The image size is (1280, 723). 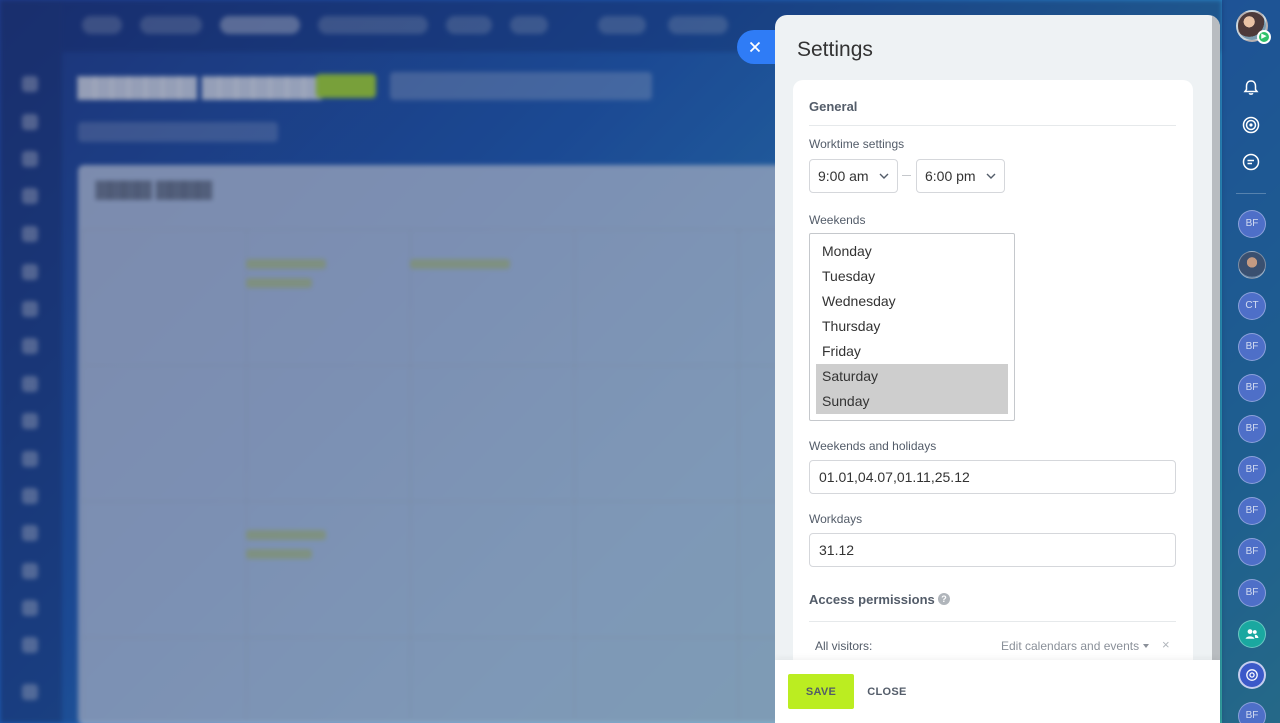 I want to click on save-button: SAVE, so click(x=821, y=691).